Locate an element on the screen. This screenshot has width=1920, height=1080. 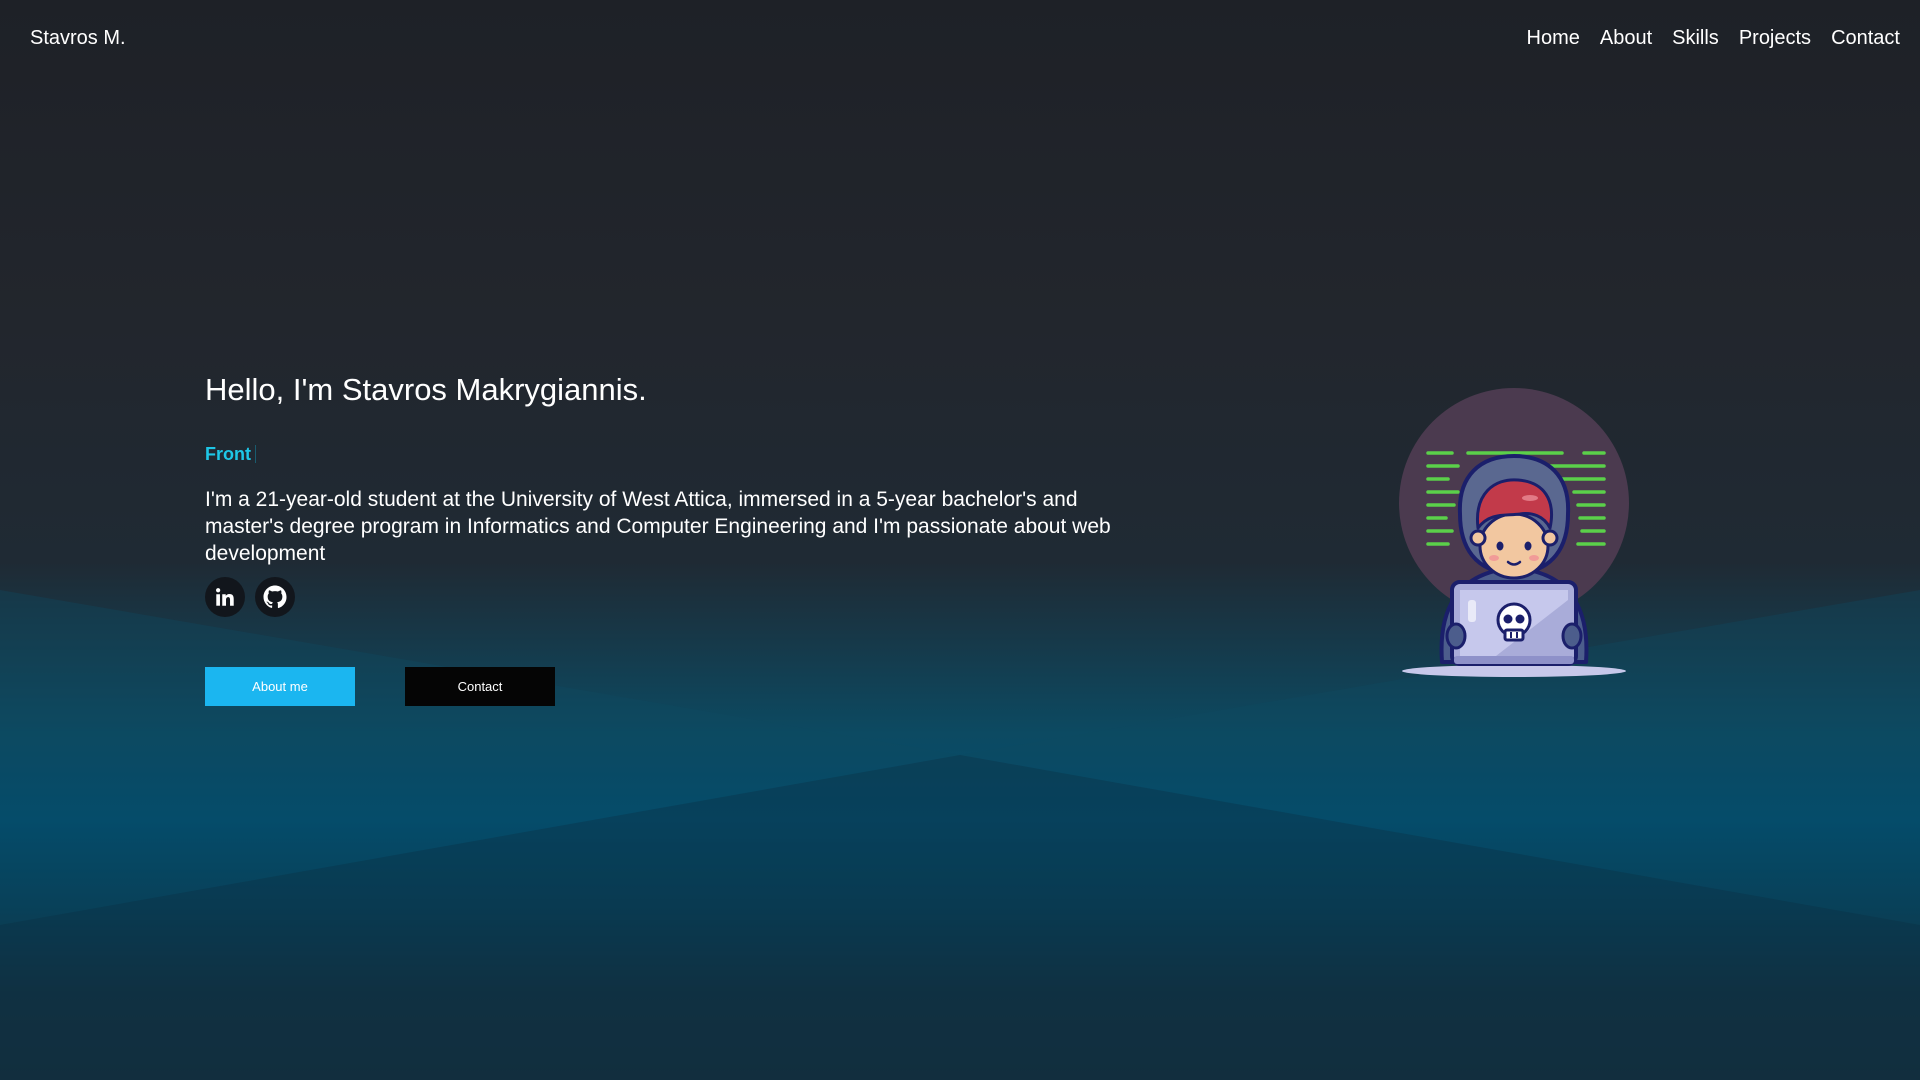
nav-projects: Projects is located at coordinates (1775, 38).